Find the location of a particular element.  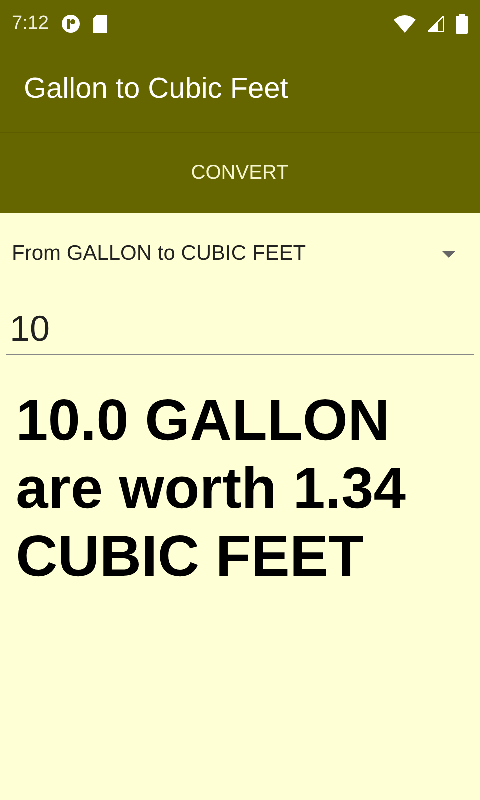

unit-dropdown: From GALLON to CUBIC FEET is located at coordinates (240, 254).